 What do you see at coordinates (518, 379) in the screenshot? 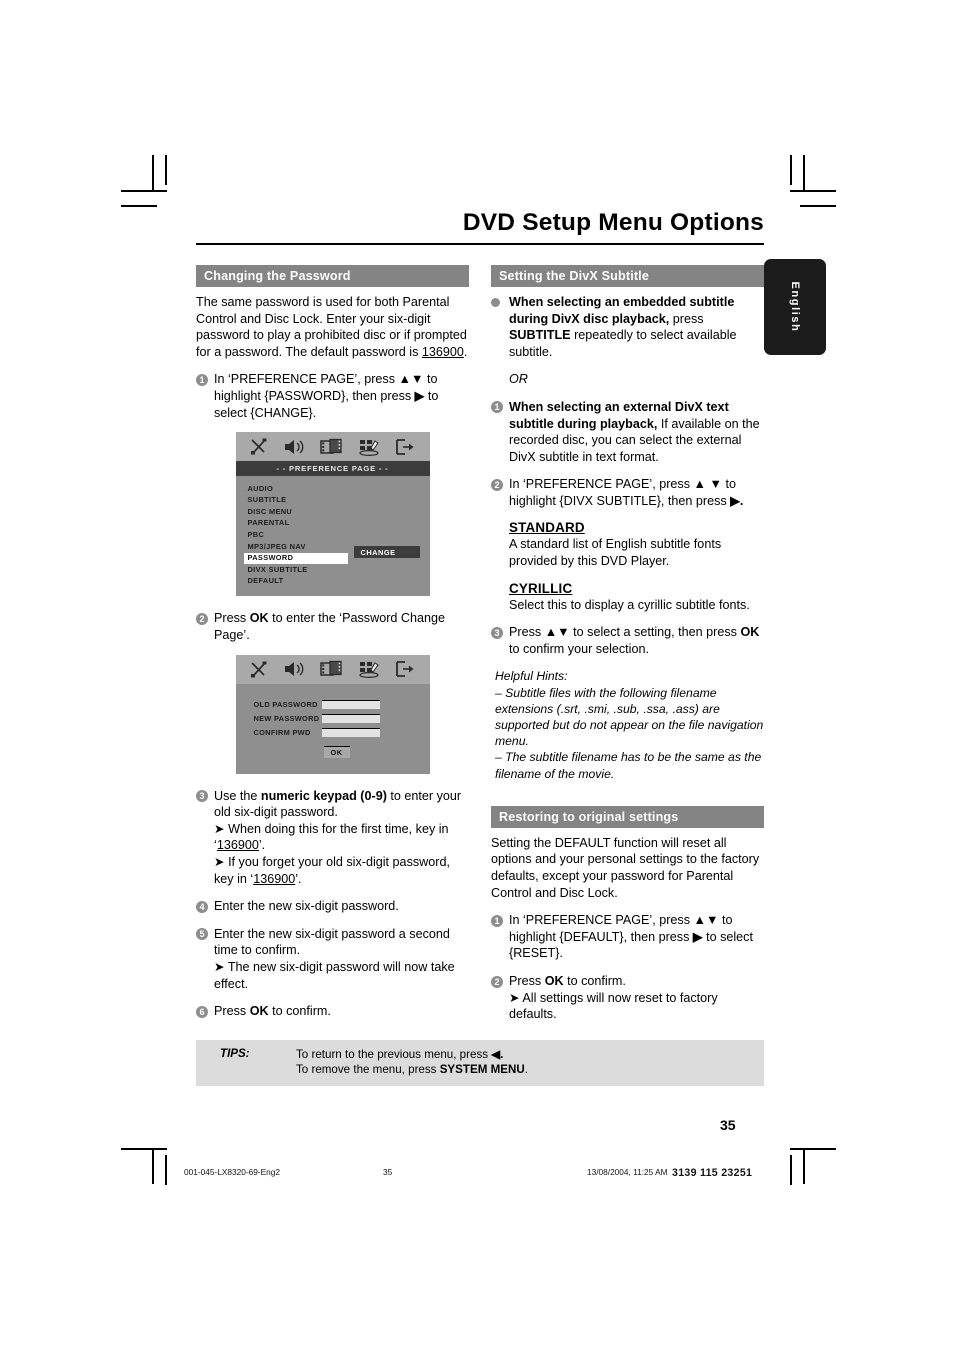
I see `or-separator: OR` at bounding box center [518, 379].